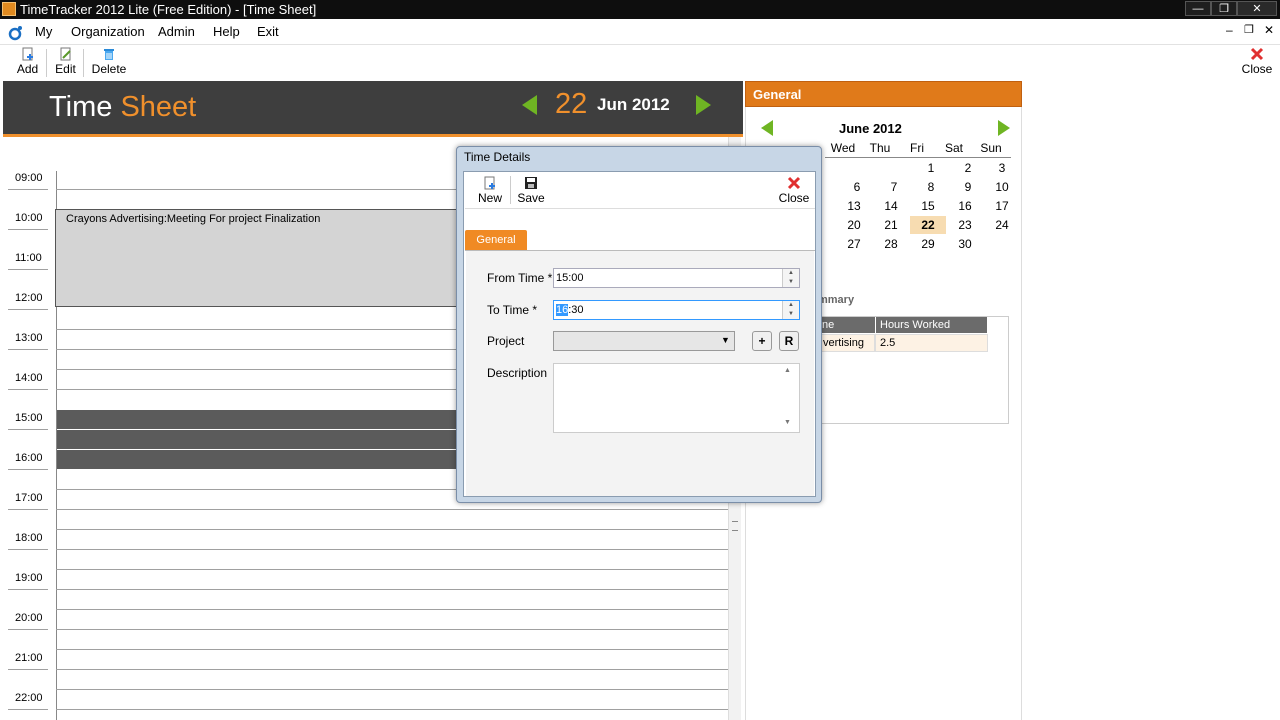 This screenshot has height=720, width=1280. I want to click on description-textarea: ▲ ▼, so click(676, 398).